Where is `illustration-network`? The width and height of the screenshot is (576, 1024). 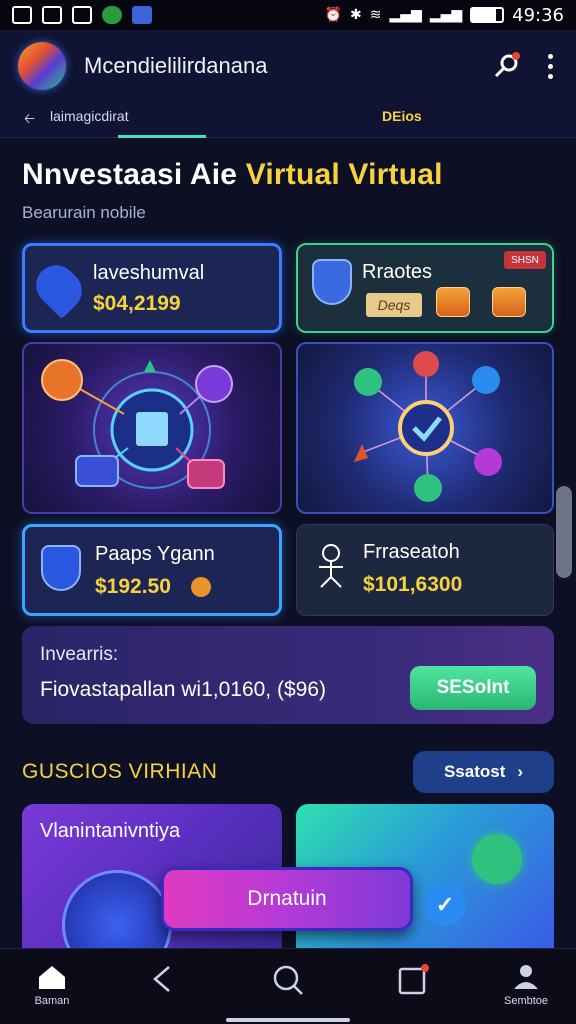
illustration-network is located at coordinates (425, 428).